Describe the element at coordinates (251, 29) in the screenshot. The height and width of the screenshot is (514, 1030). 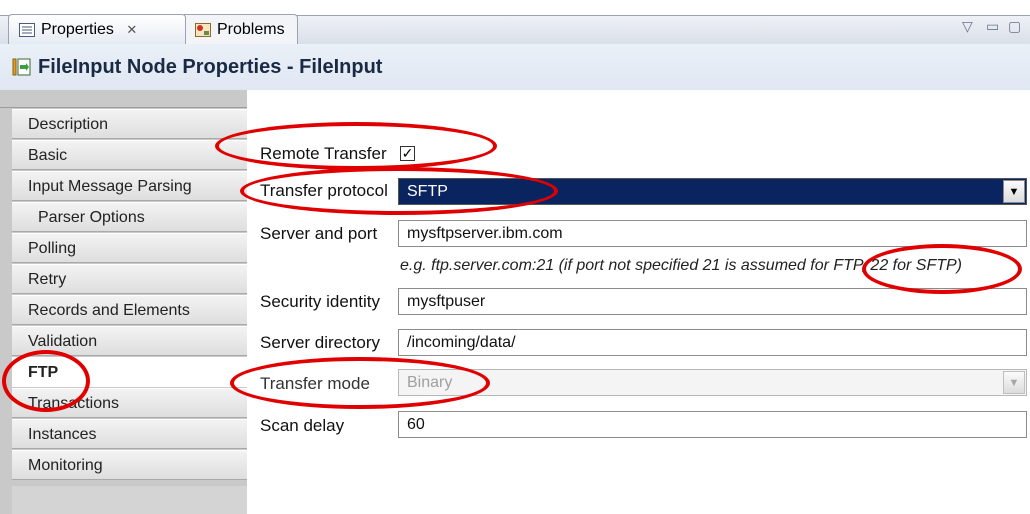
I see `tab-problems-label: Problems` at that location.